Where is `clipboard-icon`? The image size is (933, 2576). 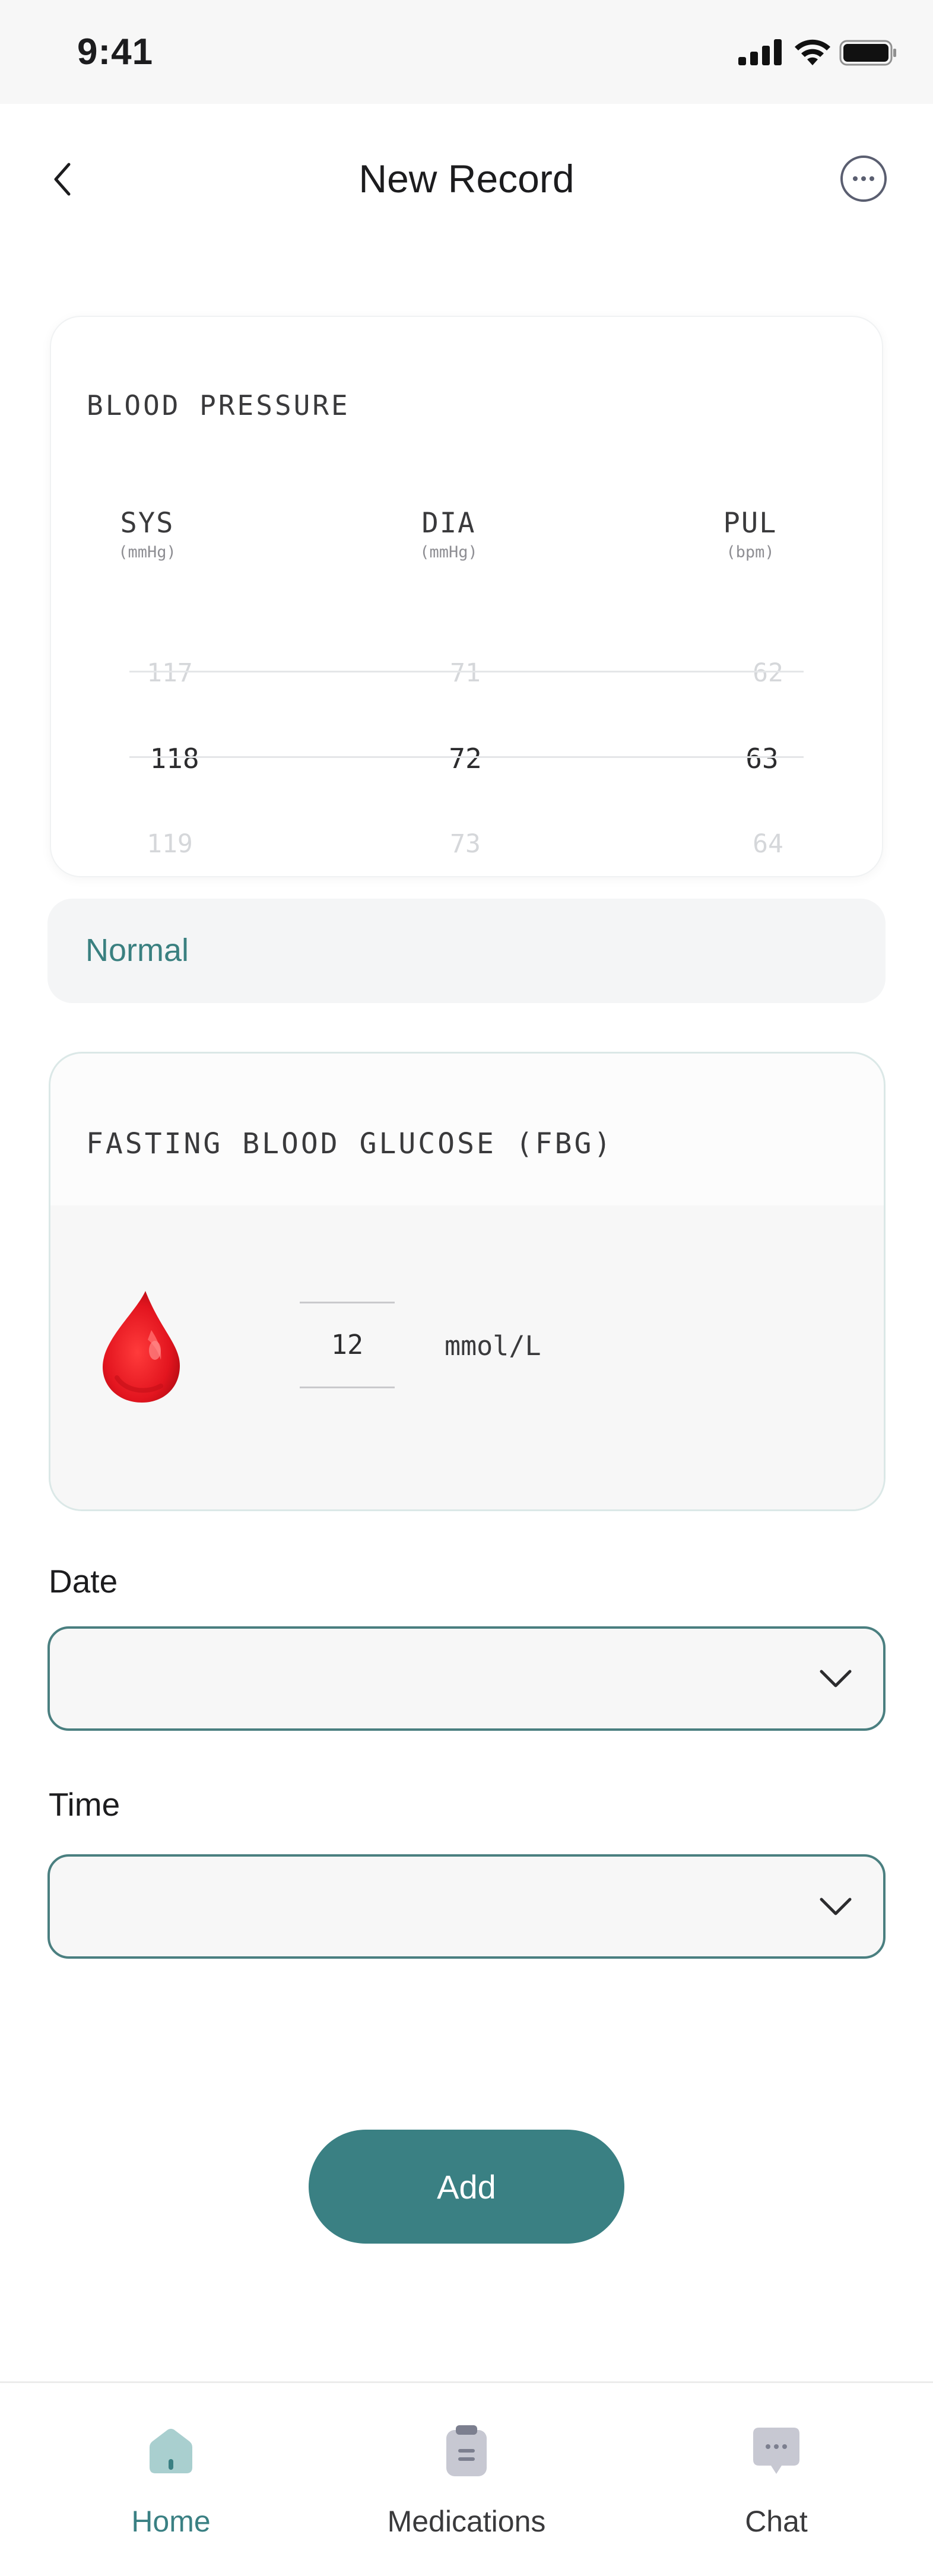 clipboard-icon is located at coordinates (466, 2450).